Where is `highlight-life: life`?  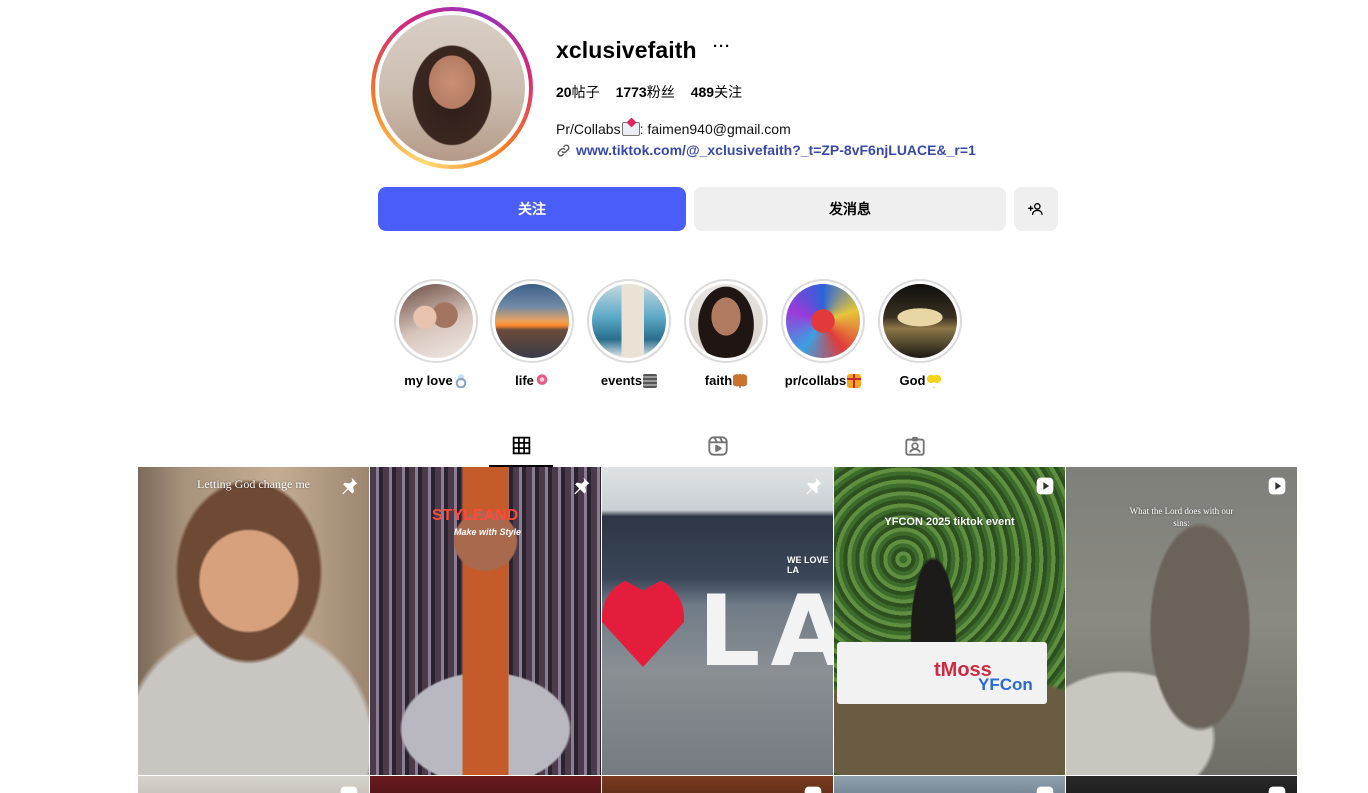 highlight-life: life is located at coordinates (532, 333).